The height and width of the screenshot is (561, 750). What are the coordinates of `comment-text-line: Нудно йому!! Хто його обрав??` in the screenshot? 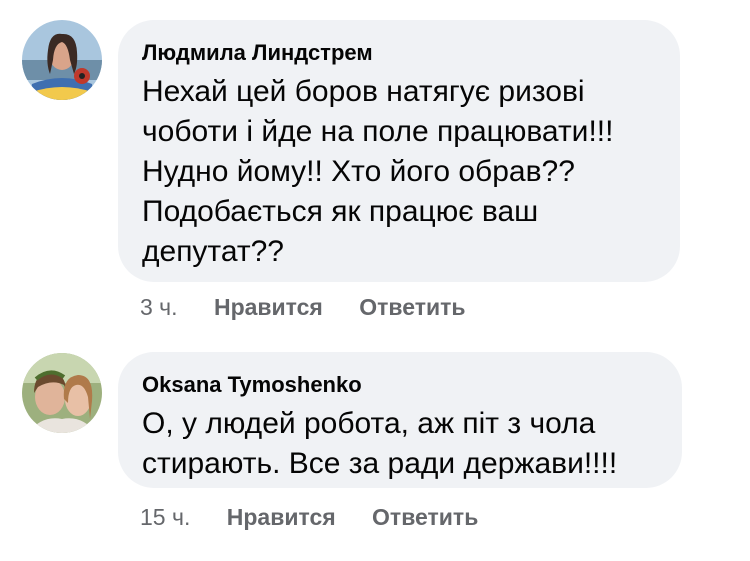 It's located at (358, 171).